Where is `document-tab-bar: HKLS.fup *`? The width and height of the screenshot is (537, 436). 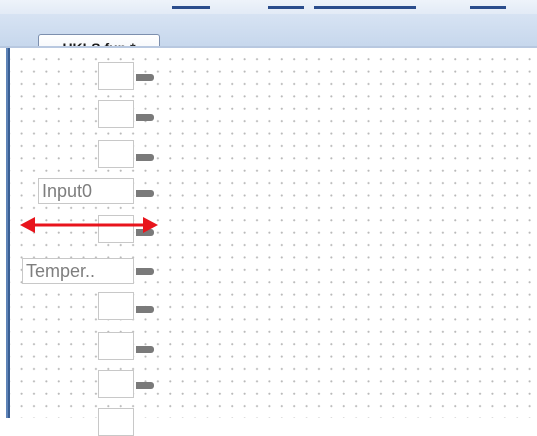 document-tab-bar: HKLS.fup * is located at coordinates (268, 37).